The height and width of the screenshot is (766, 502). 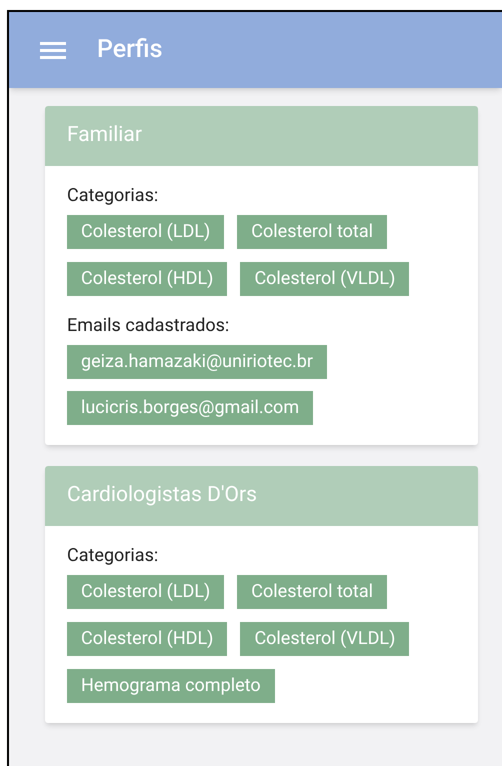 I want to click on email-tag: geiza.hamazaki@uniriotec.br, so click(x=197, y=362).